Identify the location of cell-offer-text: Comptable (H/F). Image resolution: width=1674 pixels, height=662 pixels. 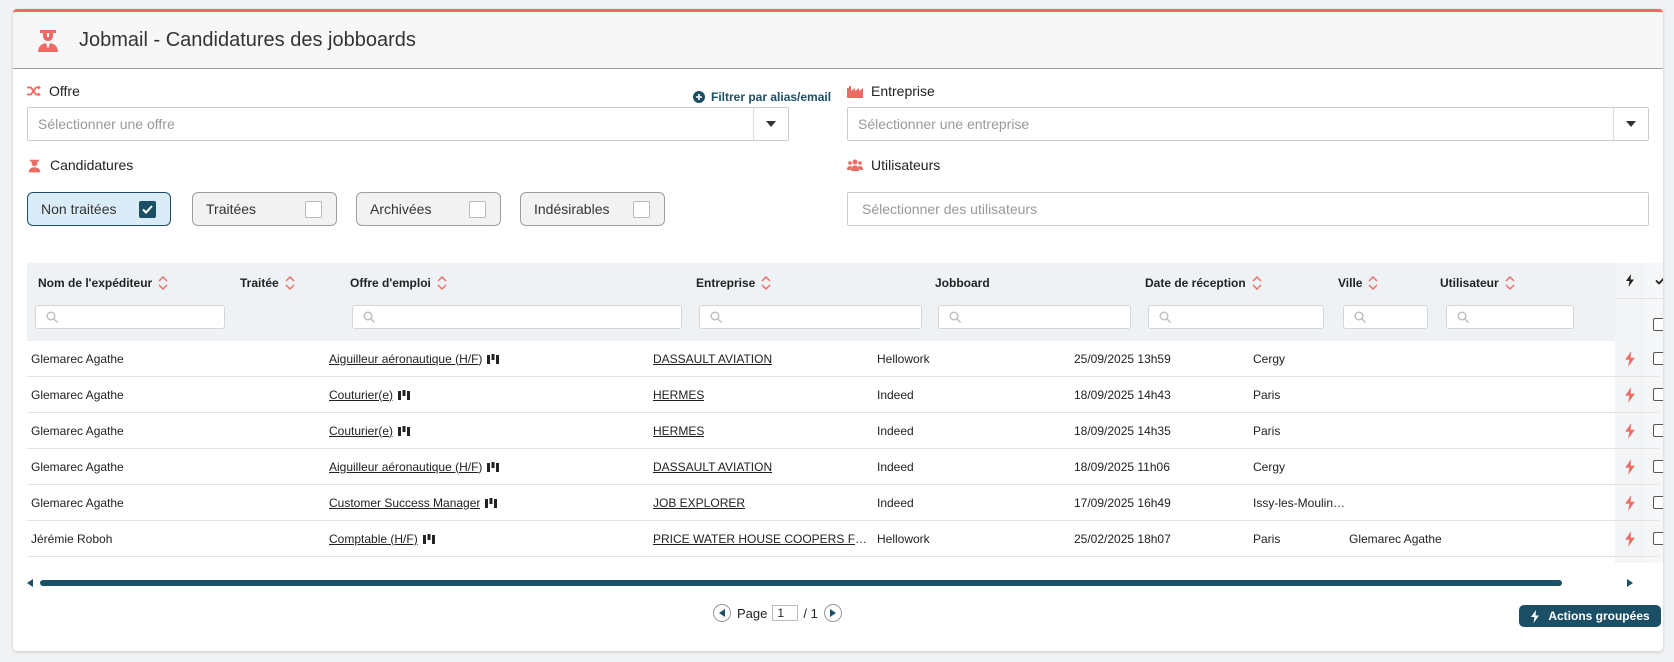
(373, 539).